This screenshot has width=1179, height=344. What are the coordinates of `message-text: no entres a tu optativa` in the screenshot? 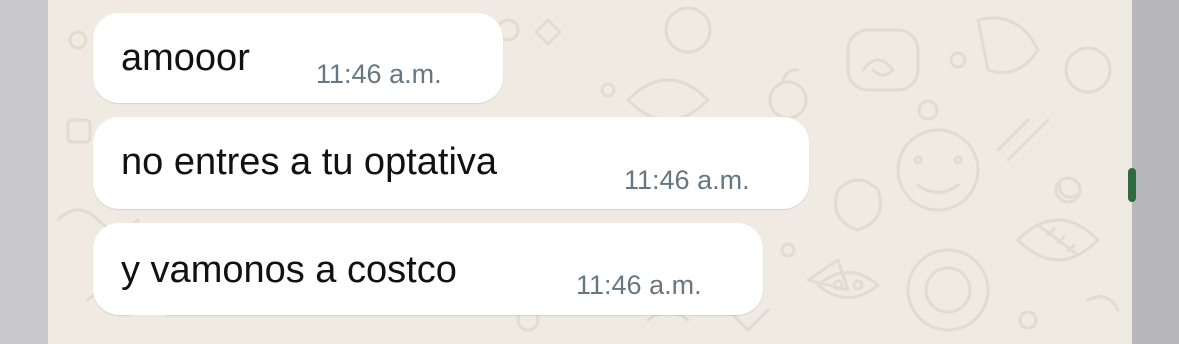 It's located at (309, 162).